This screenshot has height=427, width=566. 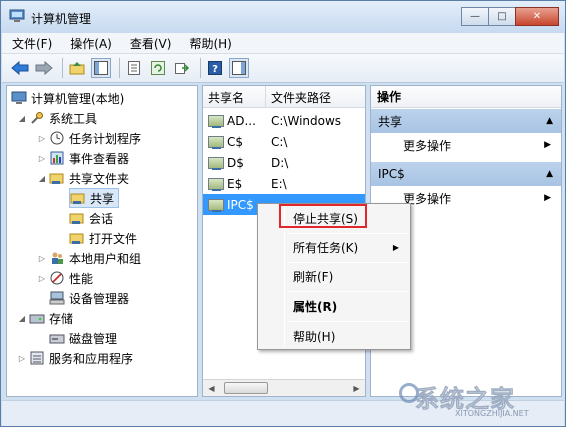 I want to click on window-controls: — □ ✕, so click(x=510, y=17).